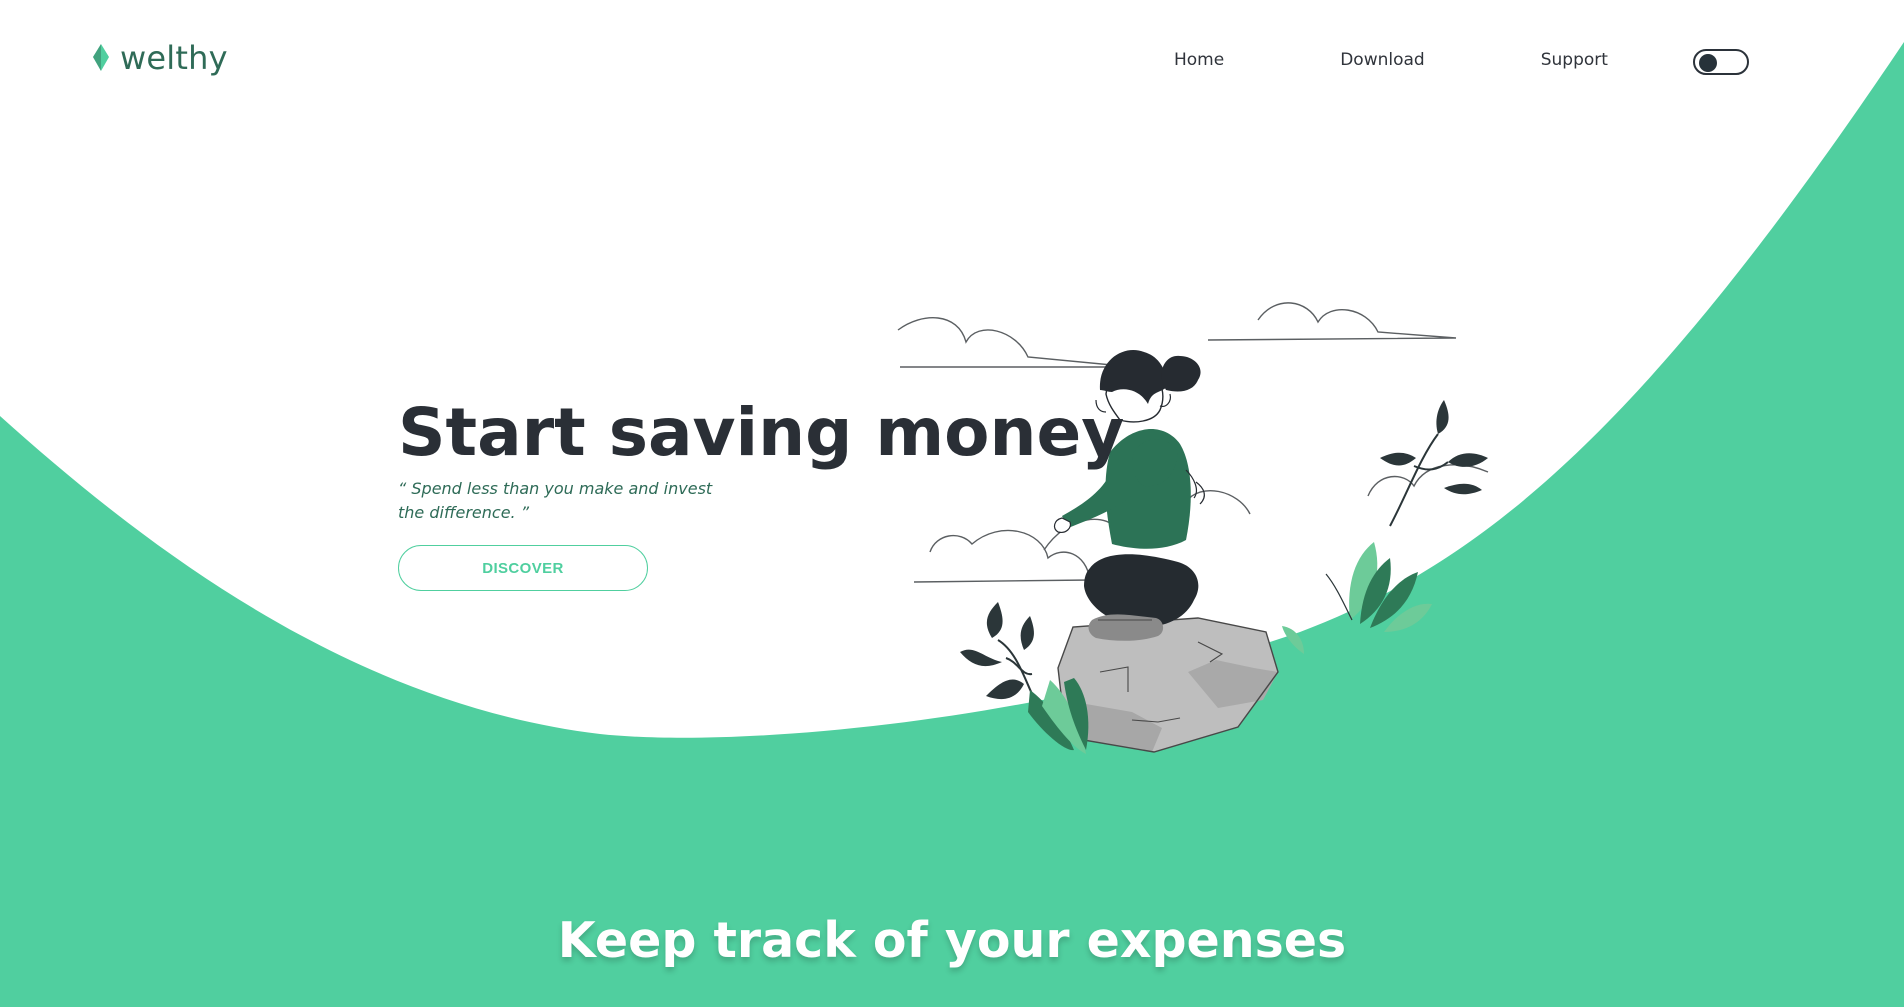 The width and height of the screenshot is (1904, 1007). I want to click on site-header: welthy Home Download Support, so click(952, 62).